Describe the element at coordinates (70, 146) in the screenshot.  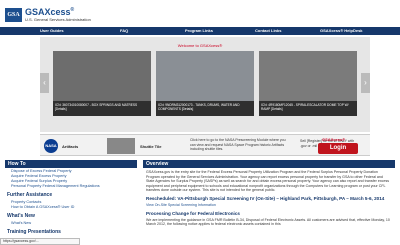
I see `artifacts-label: Artifacts` at that location.